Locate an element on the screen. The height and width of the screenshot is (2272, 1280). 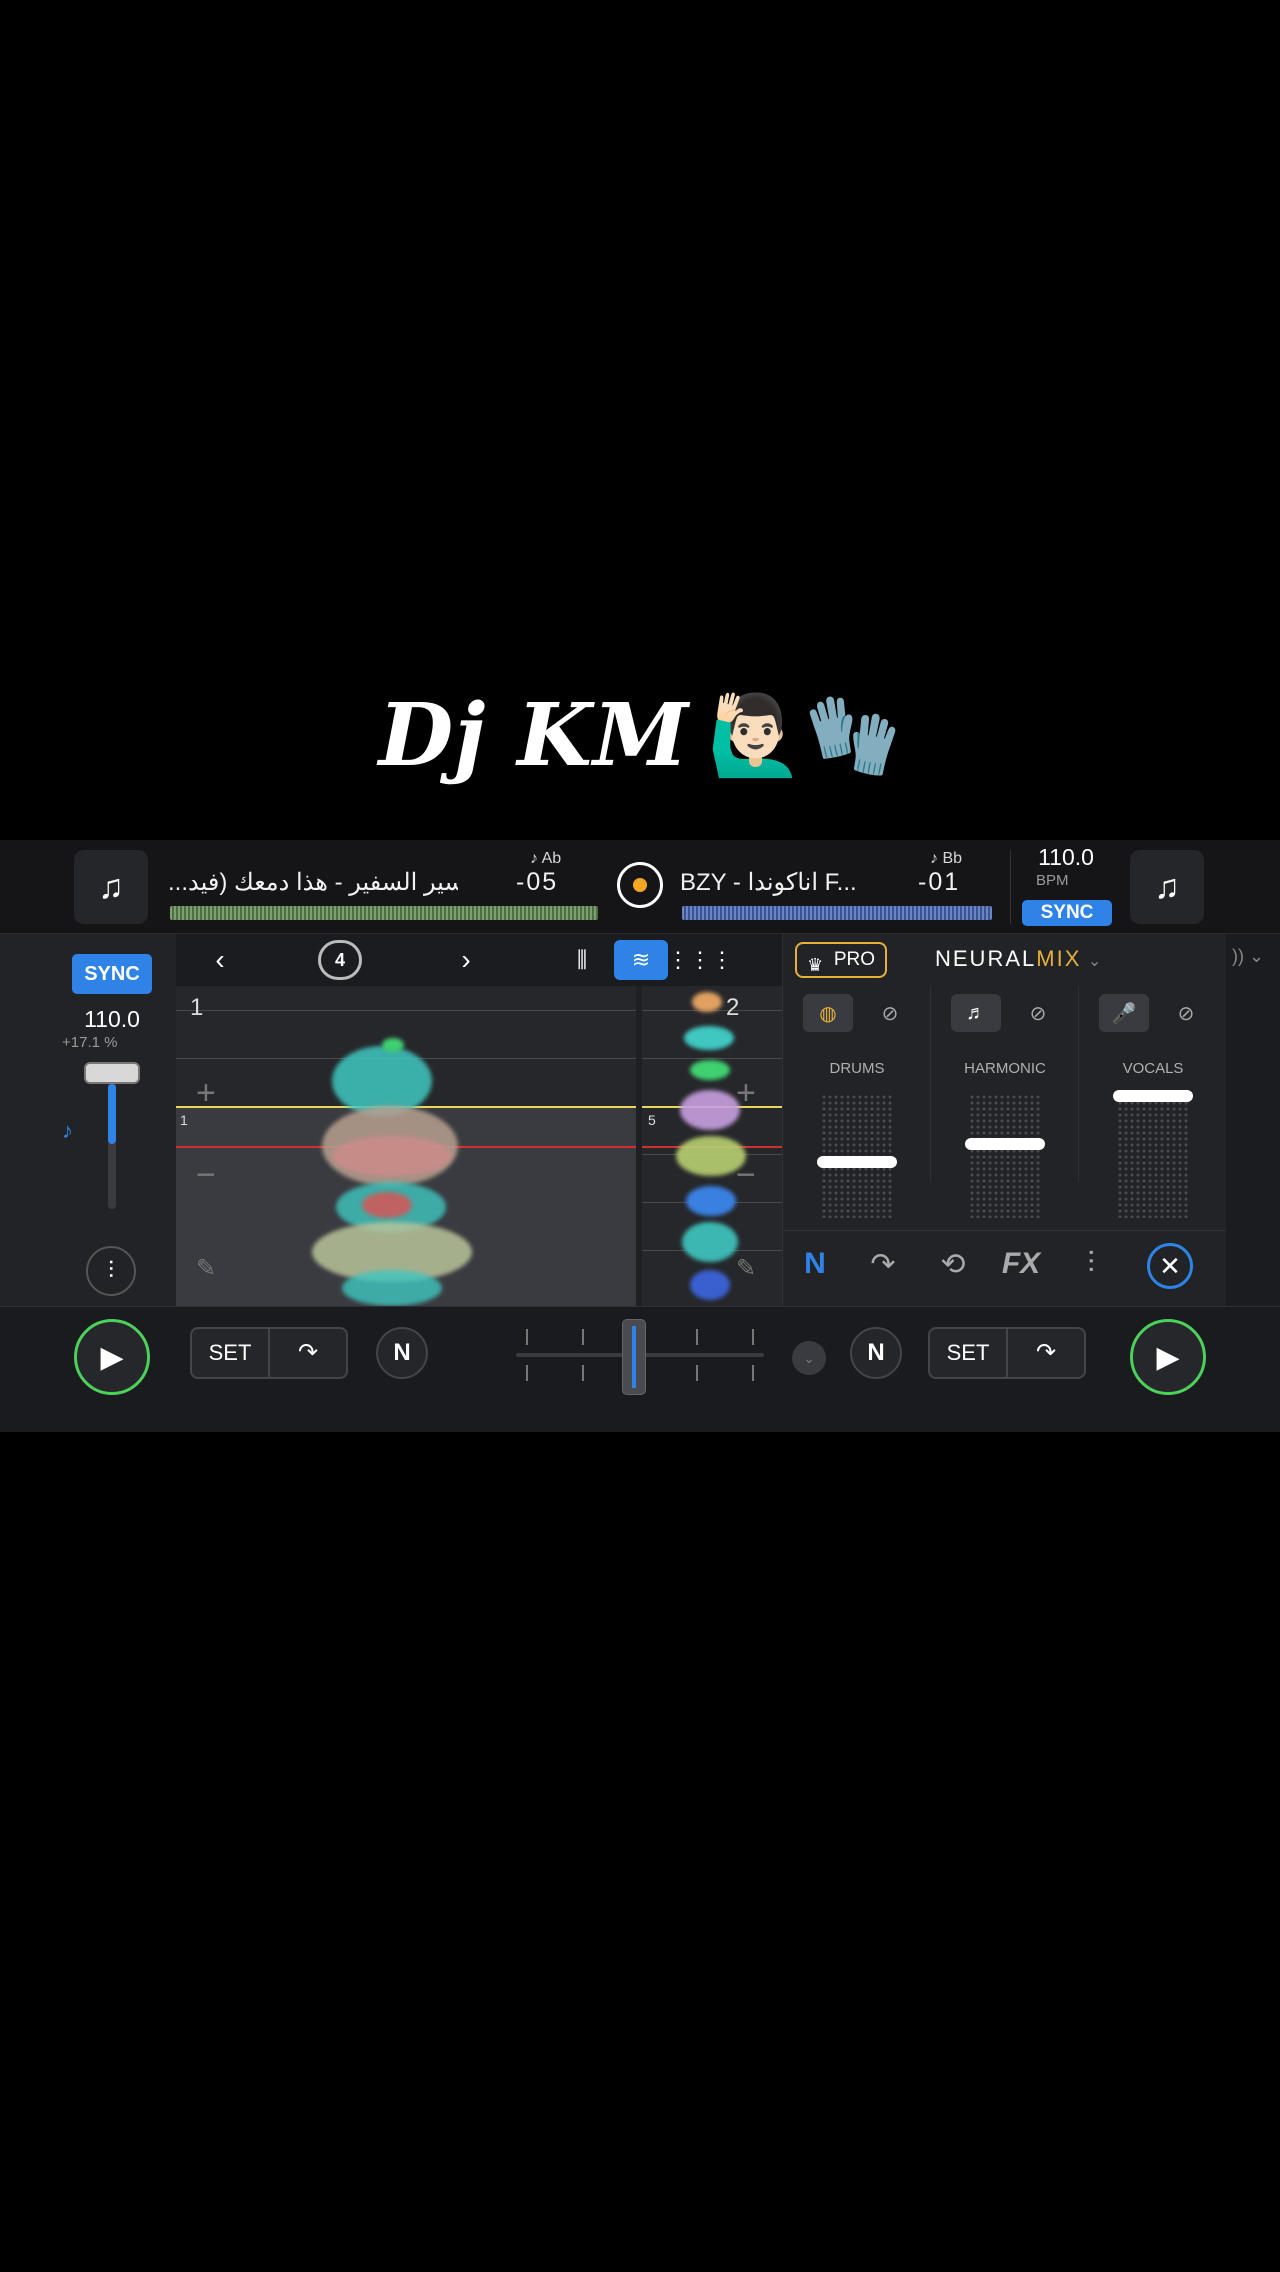
deck-b-cue-group: SET ↷ is located at coordinates (1007, 1353).